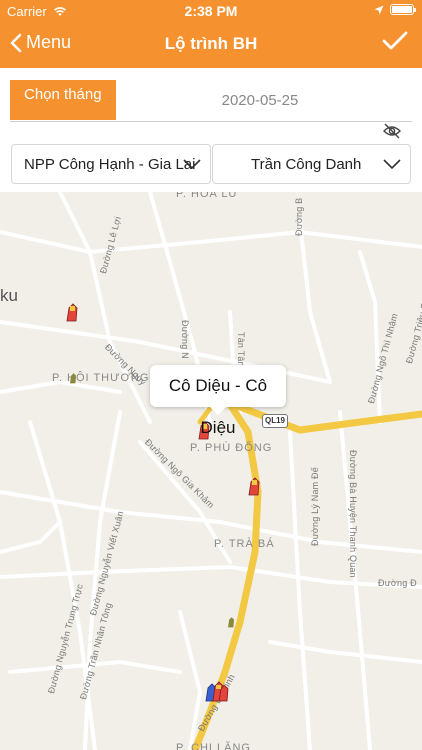 This screenshot has width=422, height=750. Describe the element at coordinates (217, 689) in the screenshot. I see `customer-marker-cluster` at that location.